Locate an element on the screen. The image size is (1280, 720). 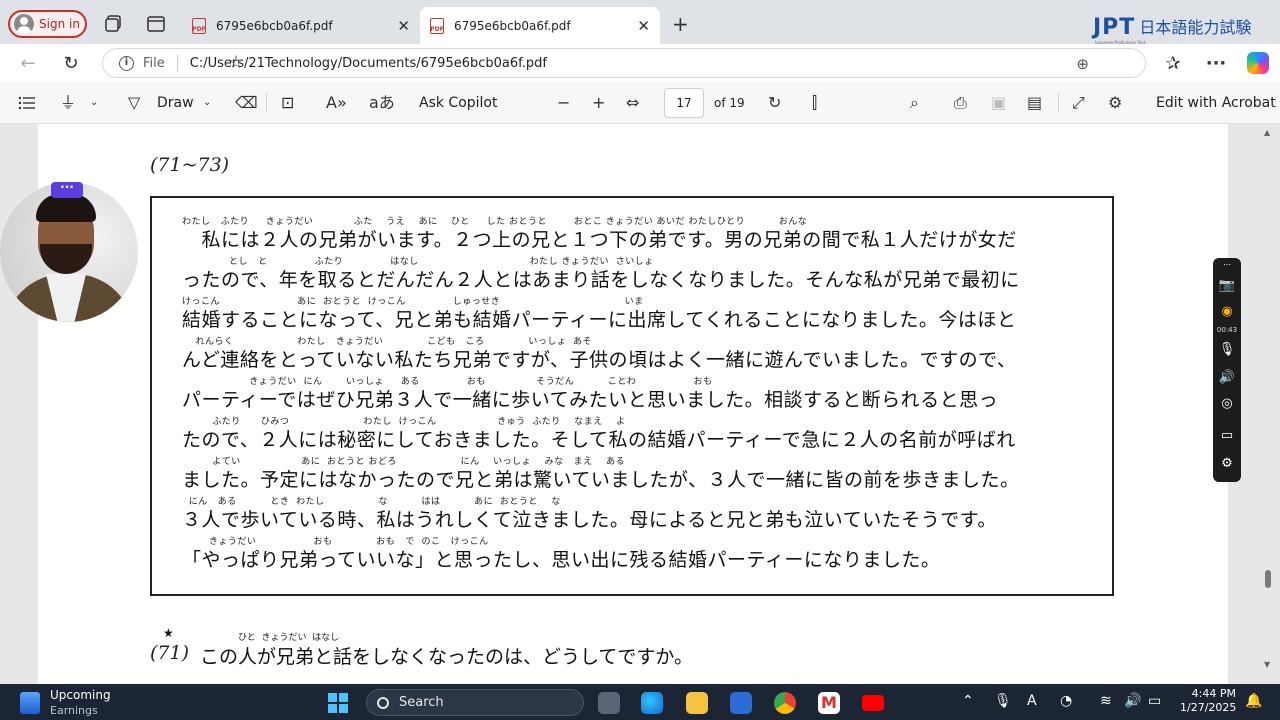
back-arrow-icon: ← is located at coordinates (28, 64).